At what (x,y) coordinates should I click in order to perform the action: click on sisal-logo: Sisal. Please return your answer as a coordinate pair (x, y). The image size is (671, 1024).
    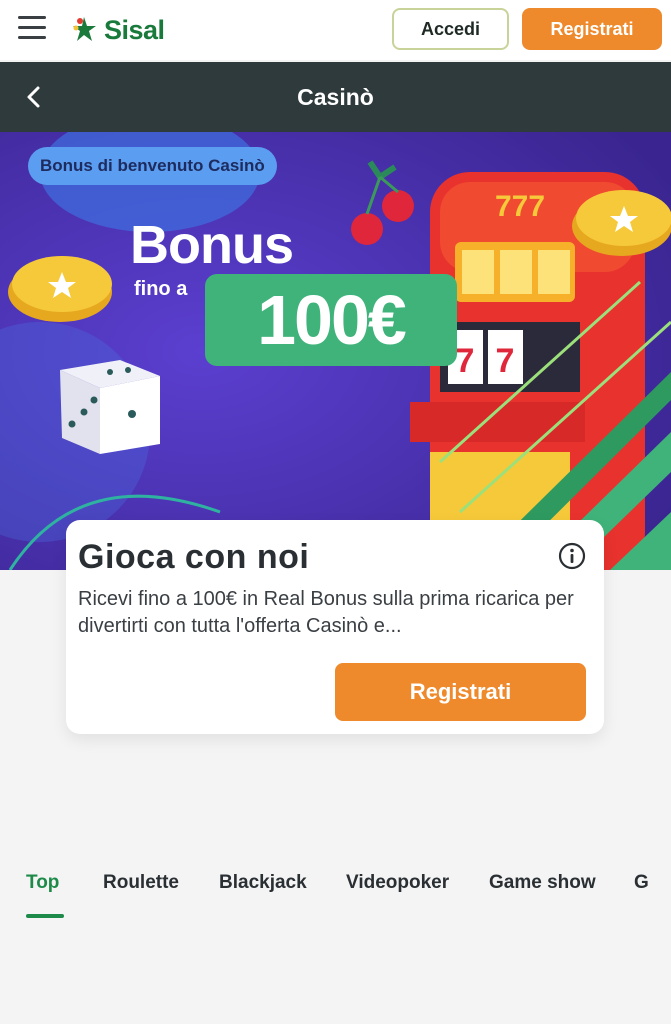
    Looking at the image, I should click on (118, 30).